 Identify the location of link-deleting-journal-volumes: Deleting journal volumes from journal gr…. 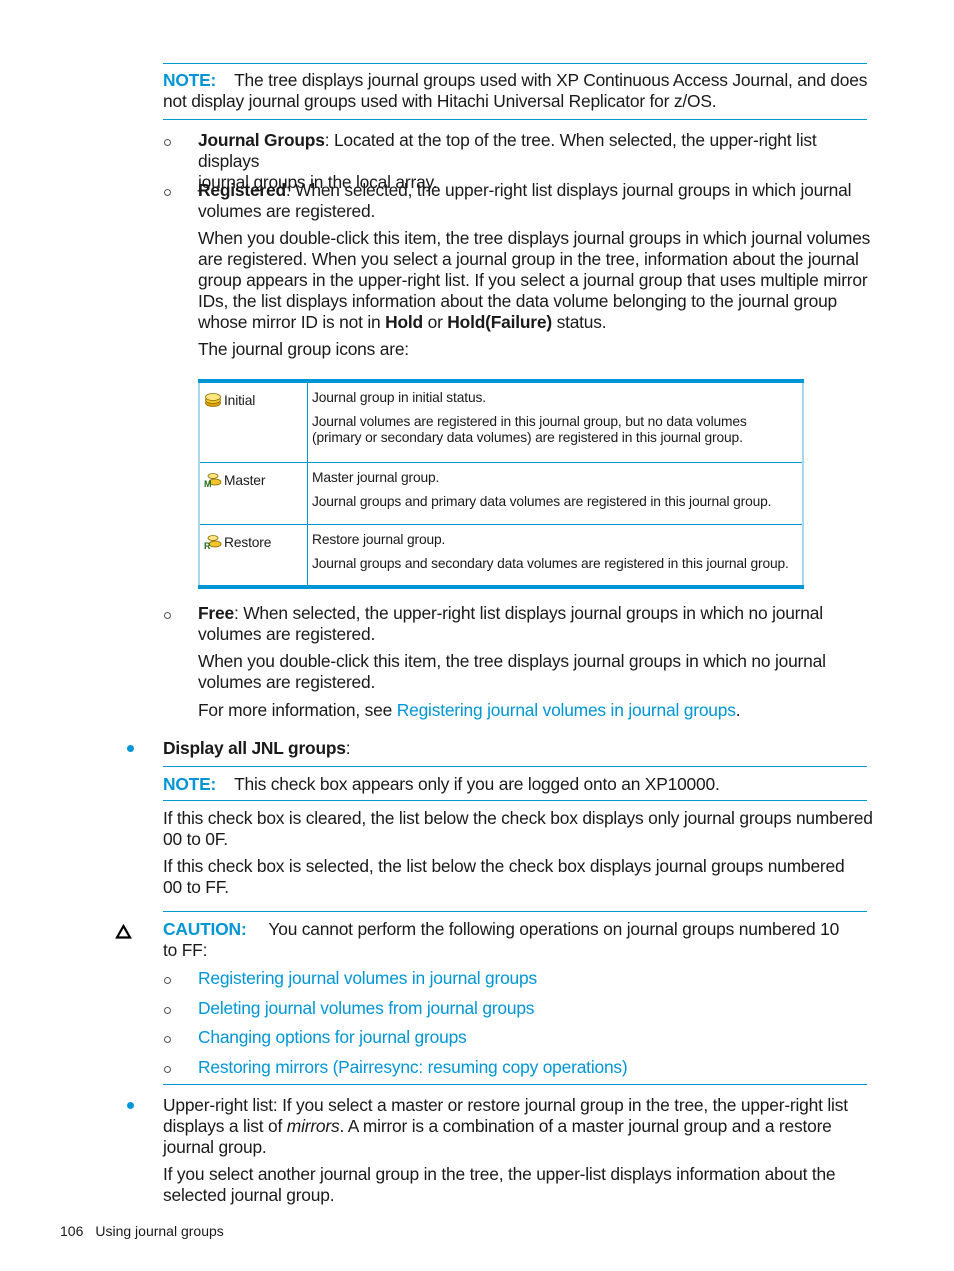
(366, 1008).